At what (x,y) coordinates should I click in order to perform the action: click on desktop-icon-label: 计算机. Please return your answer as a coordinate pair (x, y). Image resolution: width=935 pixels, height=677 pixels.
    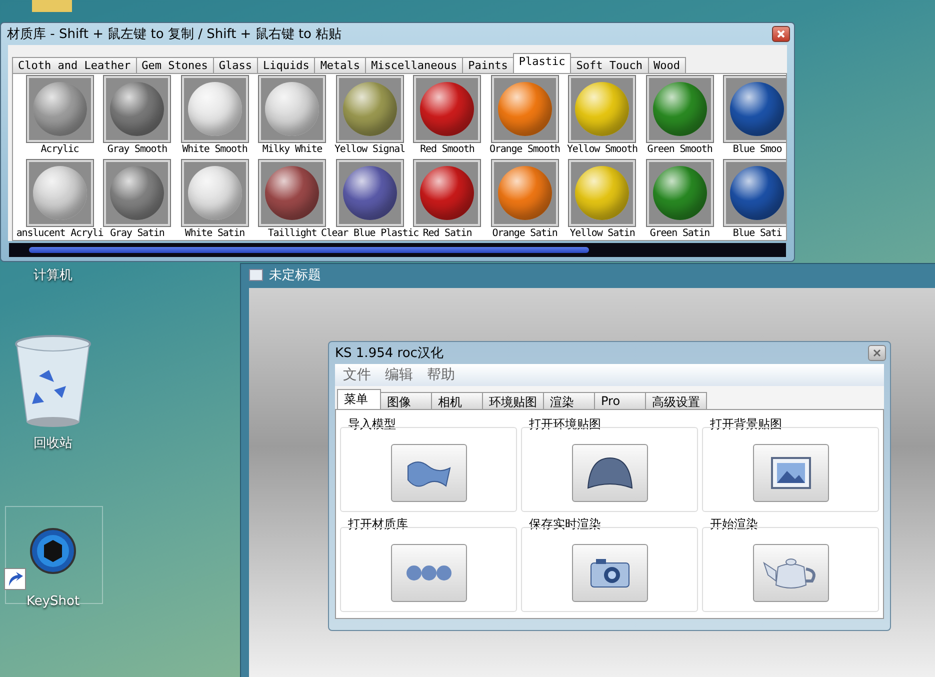
    Looking at the image, I should click on (53, 275).